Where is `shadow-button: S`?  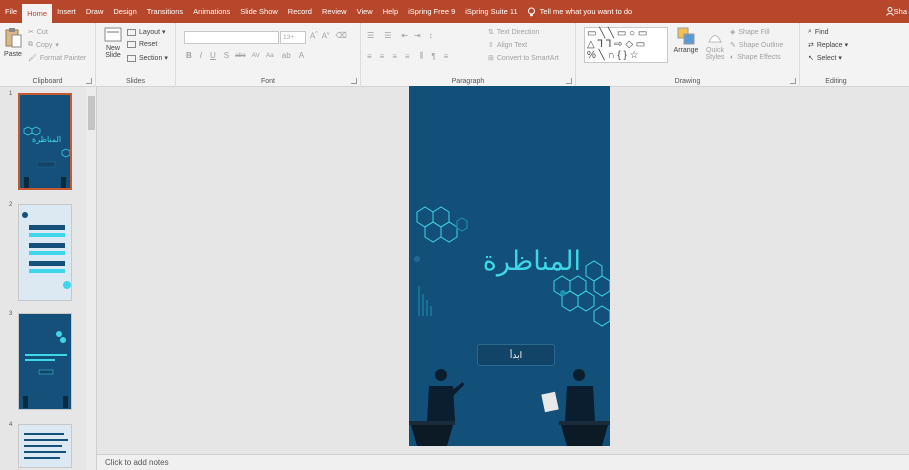
shadow-button: S is located at coordinates (226, 55).